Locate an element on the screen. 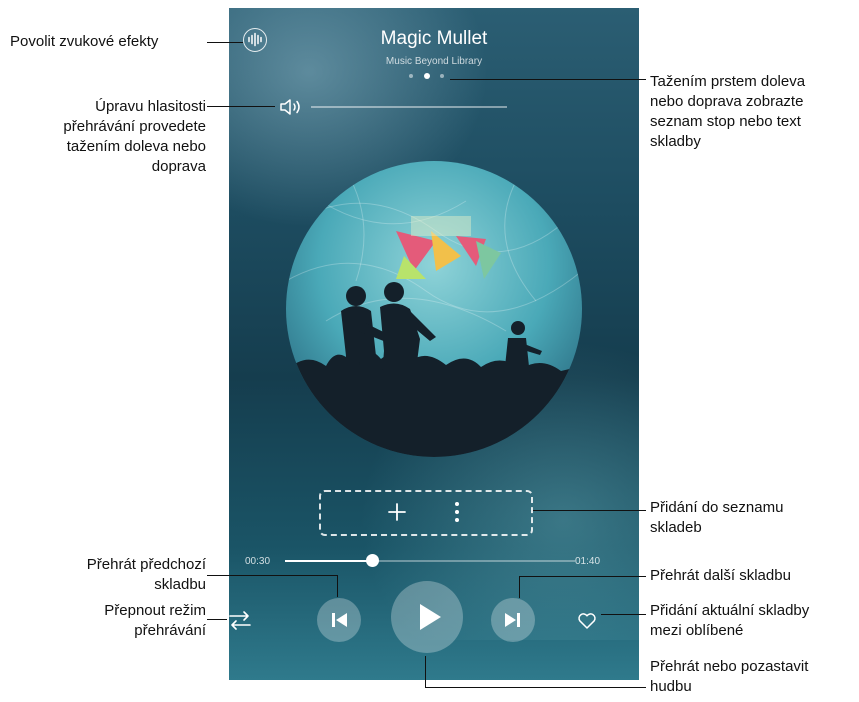 This screenshot has height=702, width=859. previous-button is located at coordinates (339, 620).